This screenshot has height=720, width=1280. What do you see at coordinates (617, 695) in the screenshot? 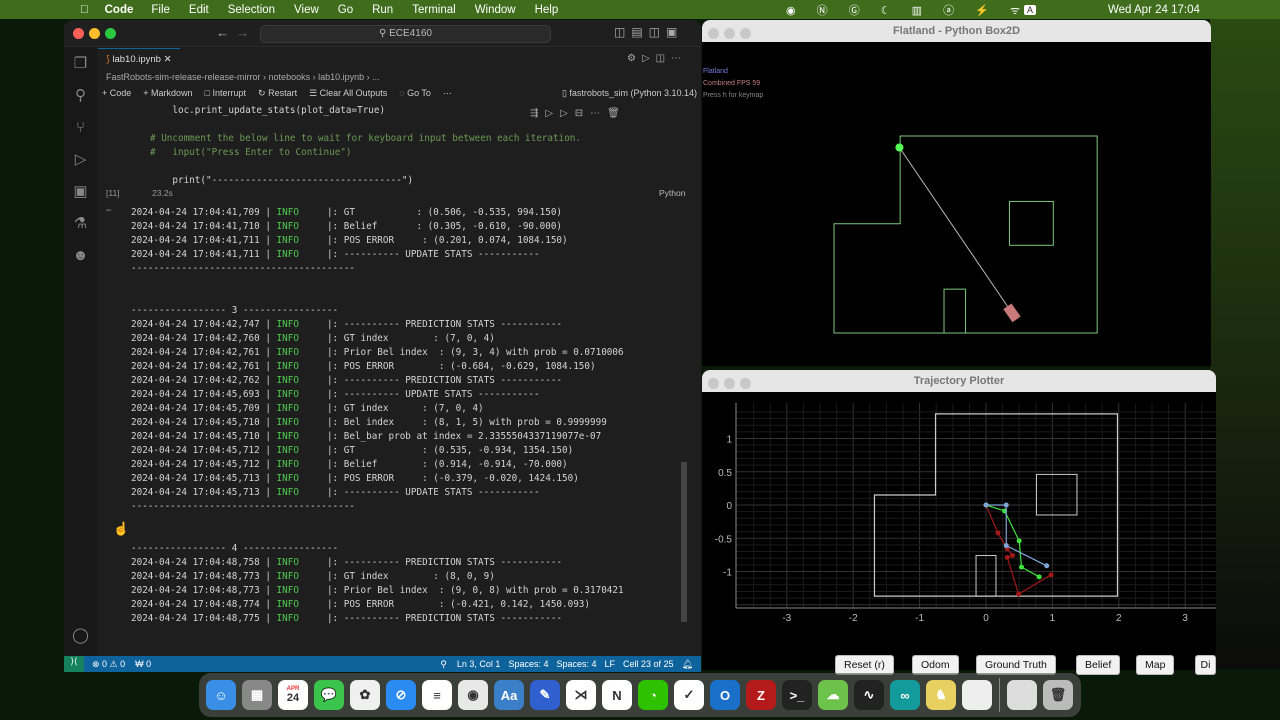
I see `dock-notion-icon: N` at bounding box center [617, 695].